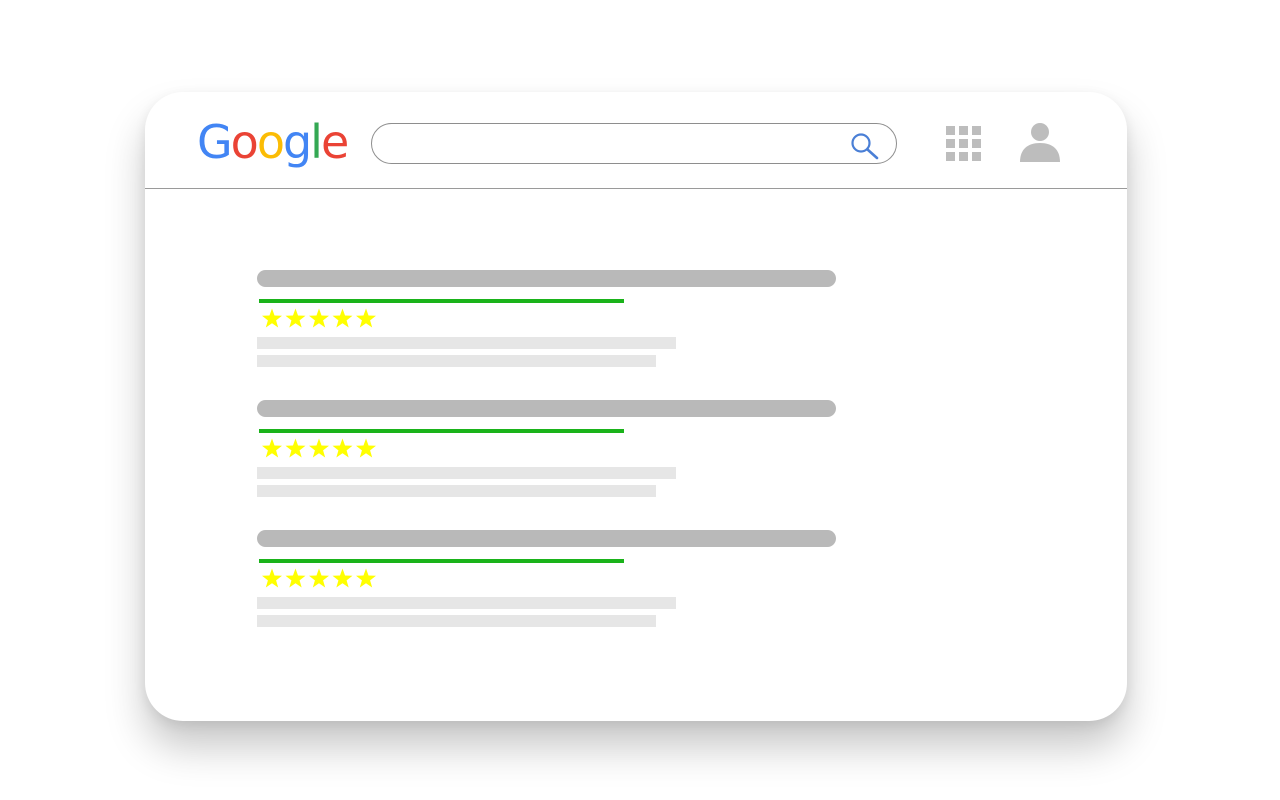  What do you see at coordinates (316, 142) in the screenshot?
I see `logo-letter: l` at bounding box center [316, 142].